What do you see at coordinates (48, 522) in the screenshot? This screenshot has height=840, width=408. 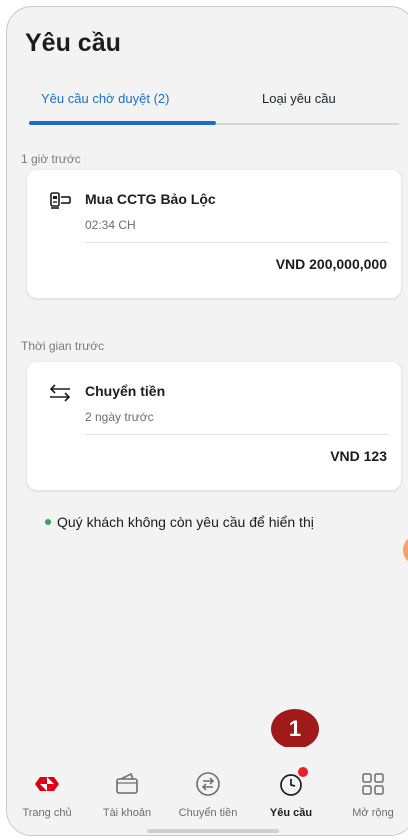 I see `status-dot-icon` at bounding box center [48, 522].